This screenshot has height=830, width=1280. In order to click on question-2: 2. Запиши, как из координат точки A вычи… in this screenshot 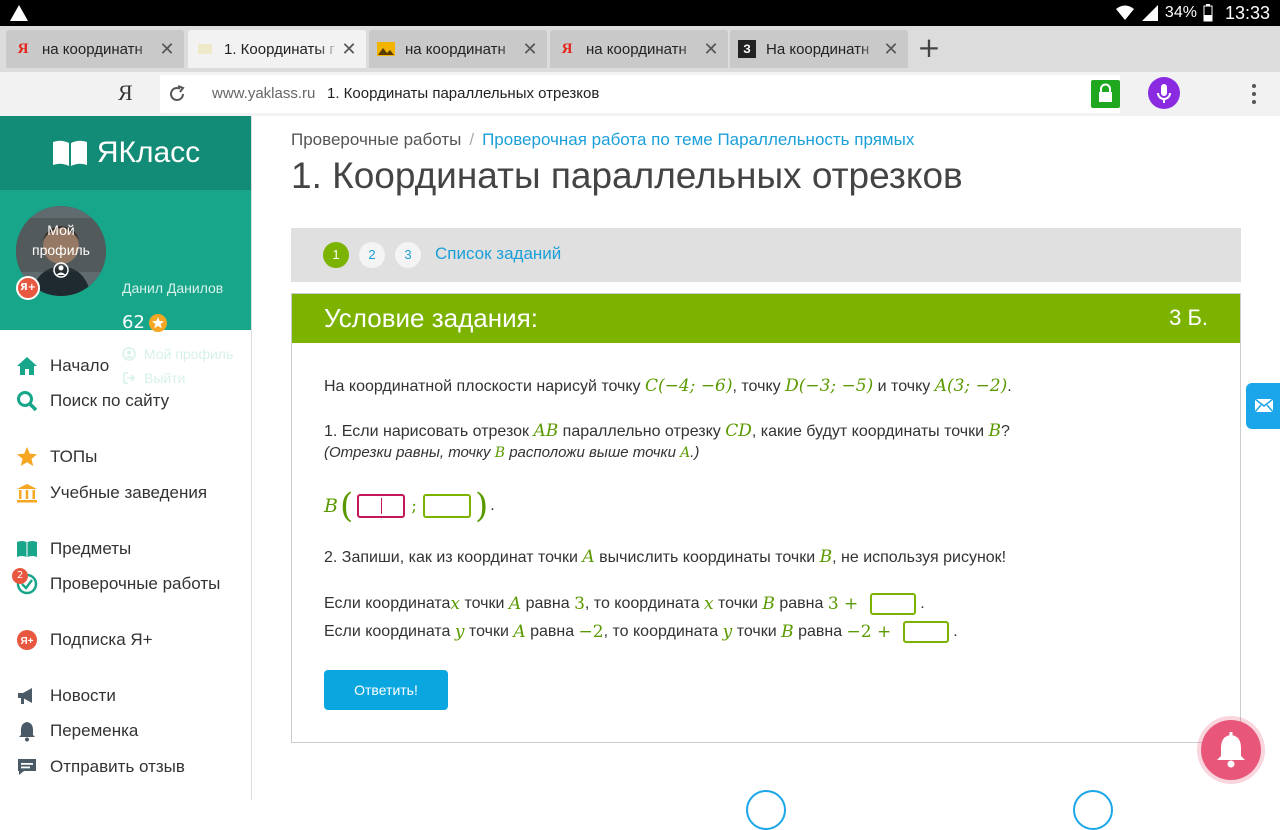, I will do `click(665, 557)`.